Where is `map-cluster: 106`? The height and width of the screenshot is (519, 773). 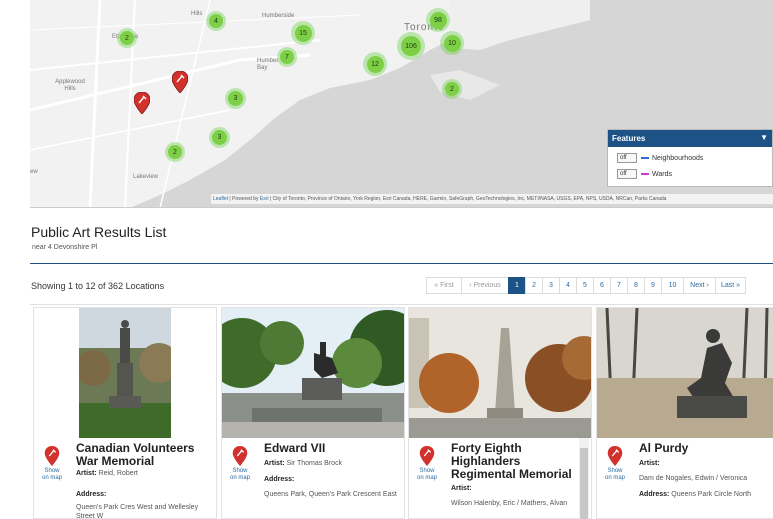
map-cluster: 106 is located at coordinates (411, 46).